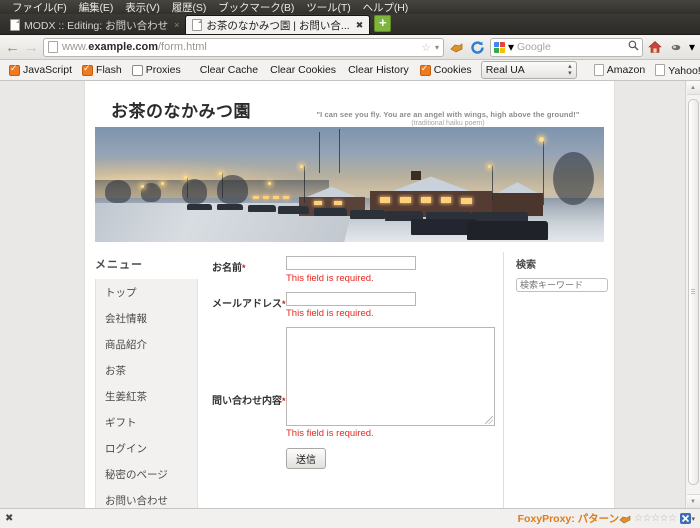  What do you see at coordinates (684, 70) in the screenshot?
I see `bookmark-label: Yahoo!路線` at bounding box center [684, 70].